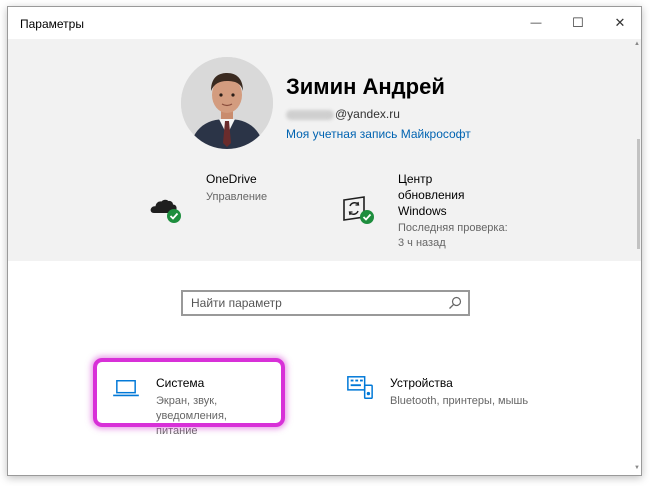 This screenshot has width=650, height=486. What do you see at coordinates (310, 114) in the screenshot?
I see `email-redaction` at bounding box center [310, 114].